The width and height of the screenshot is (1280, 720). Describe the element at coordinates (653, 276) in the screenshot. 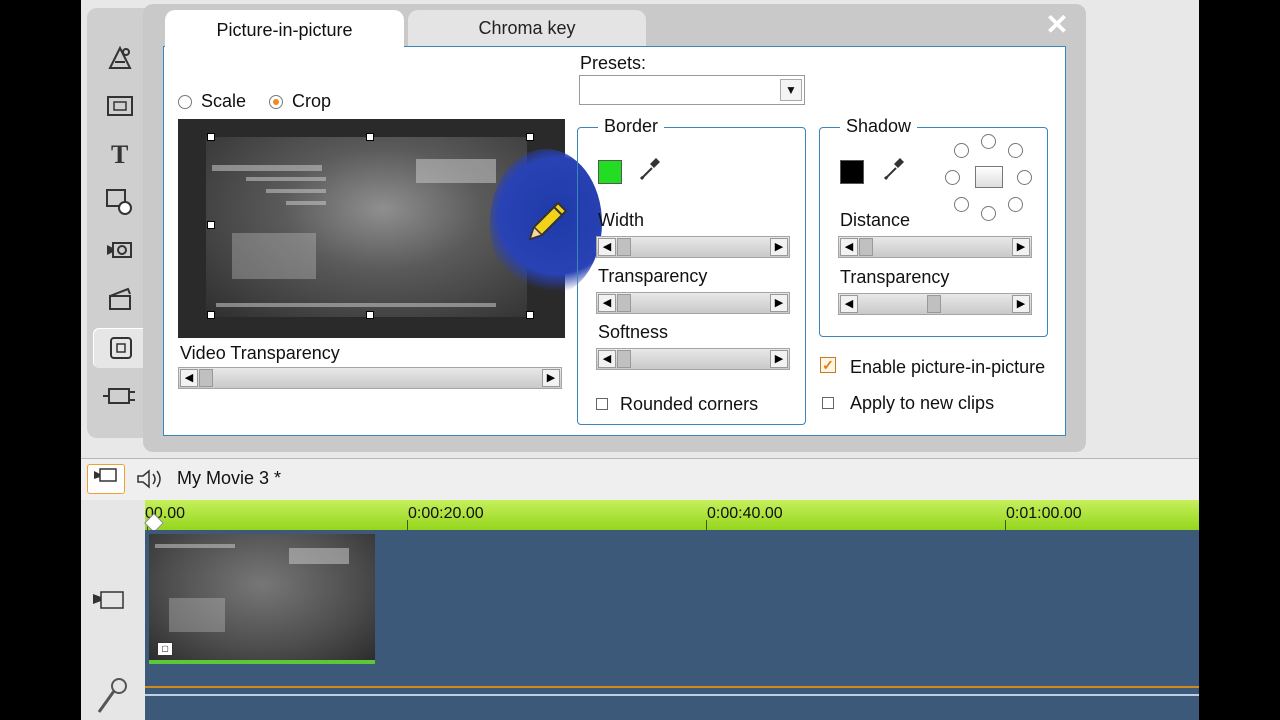

I see `border-transparency-label: Transparency` at that location.